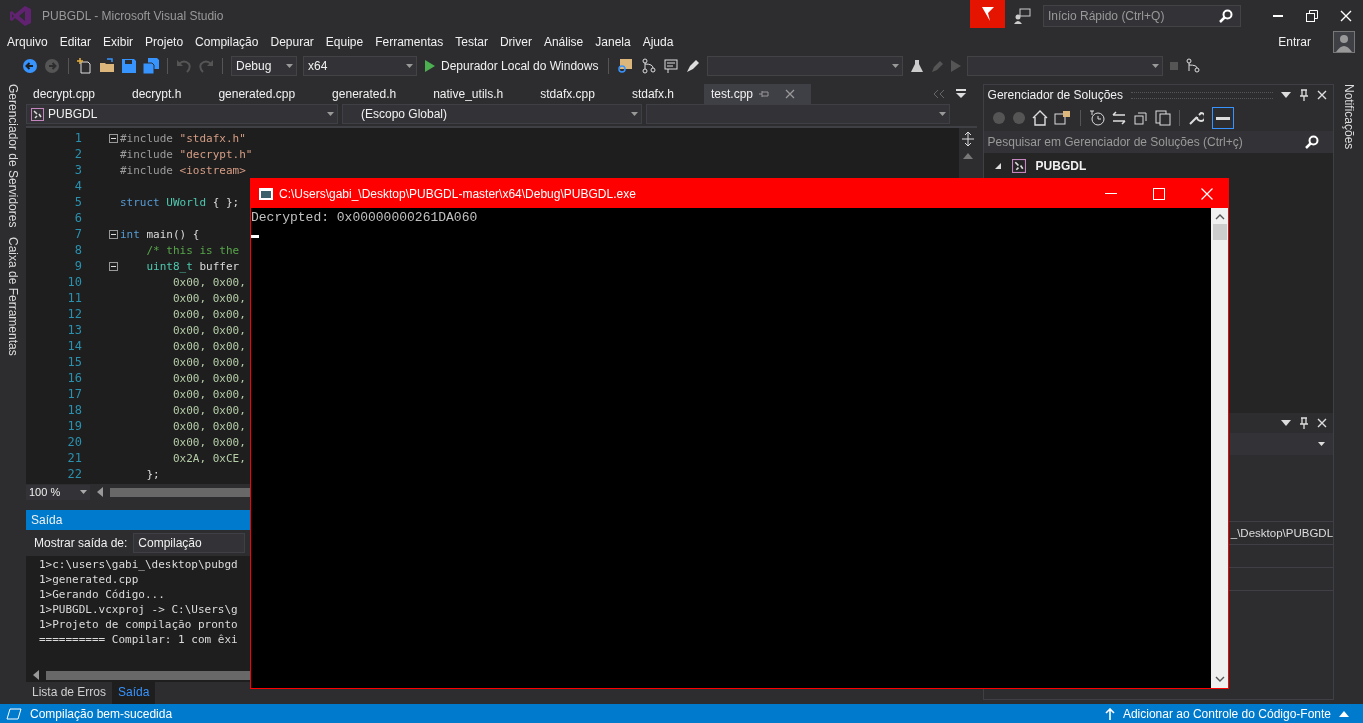 This screenshot has height=723, width=1363. I want to click on line-number: 21, so click(74, 458).